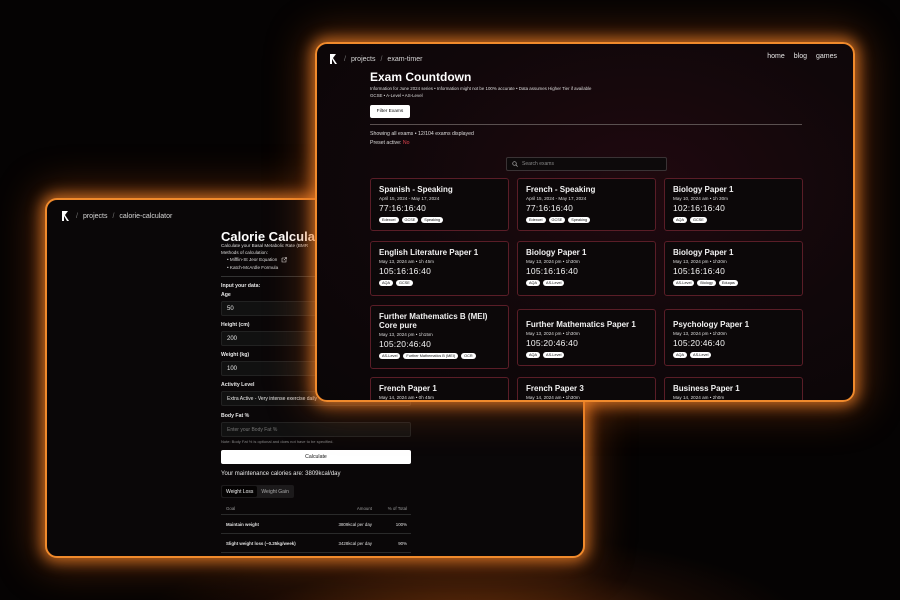  What do you see at coordinates (706, 283) in the screenshot?
I see `exam-tag: Biology` at bounding box center [706, 283].